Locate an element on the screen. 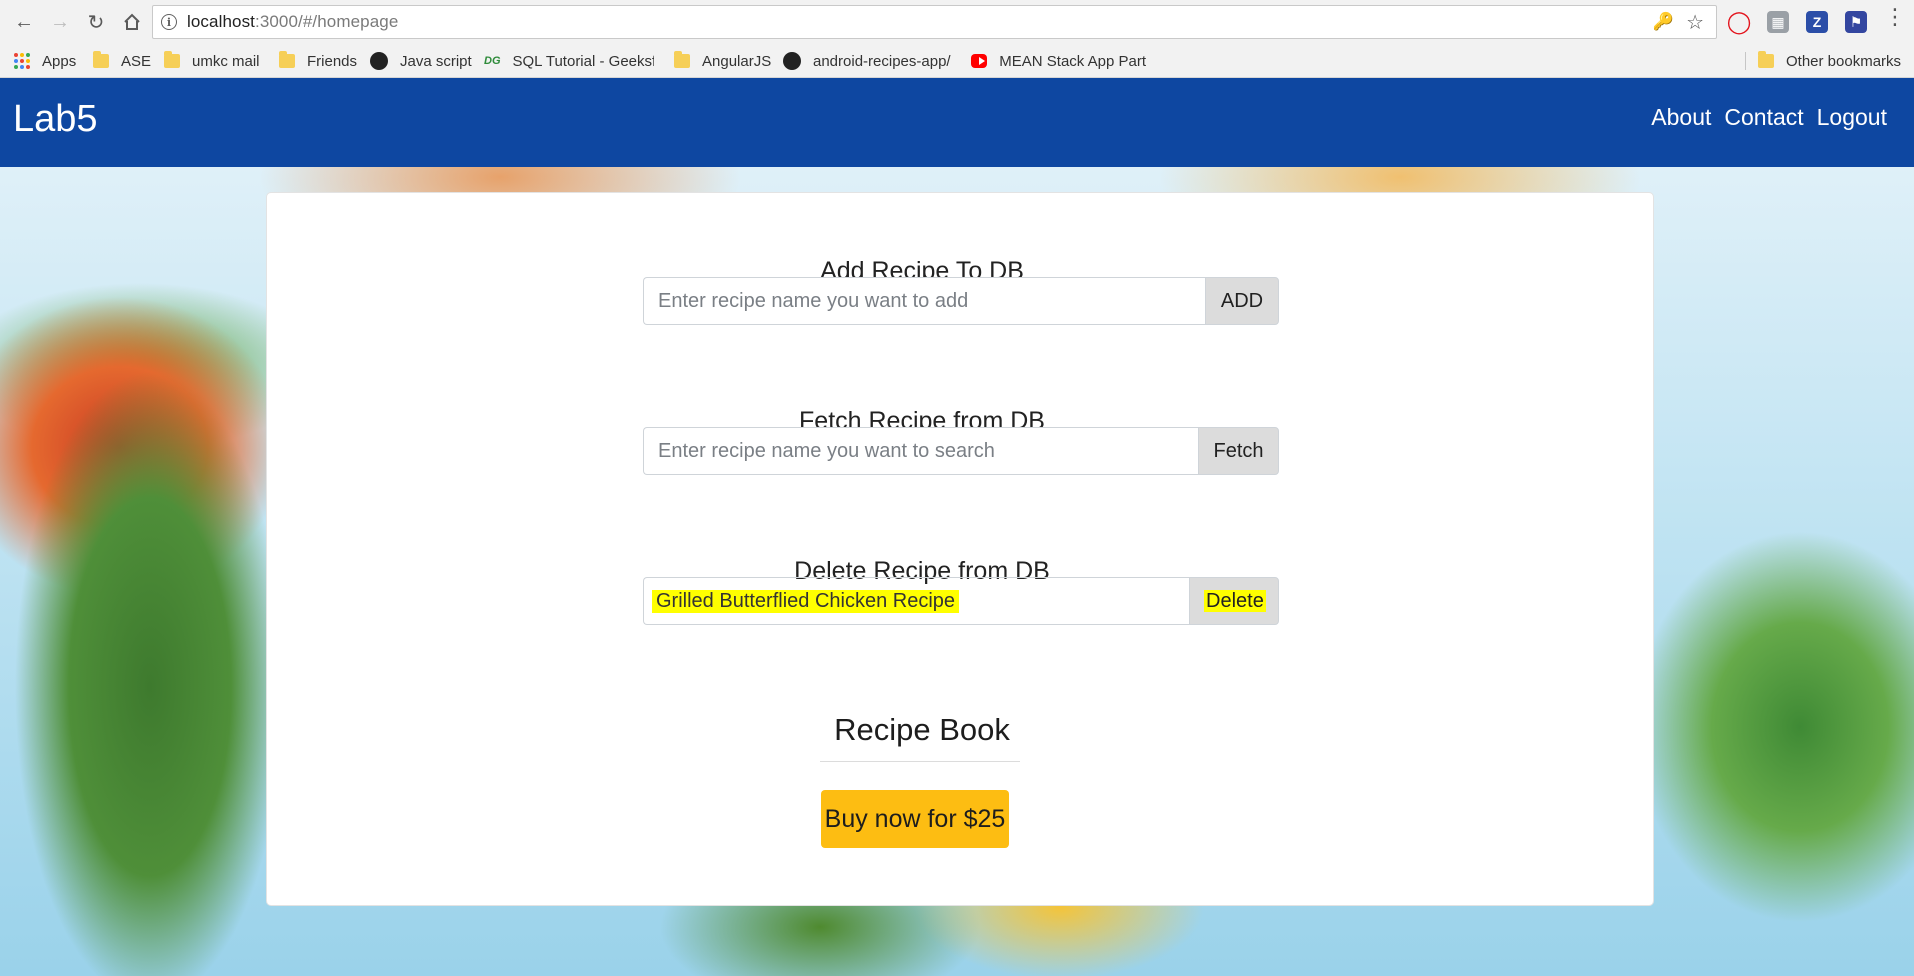 Image resolution: width=1914 pixels, height=976 pixels. info-icon: i is located at coordinates (169, 22).